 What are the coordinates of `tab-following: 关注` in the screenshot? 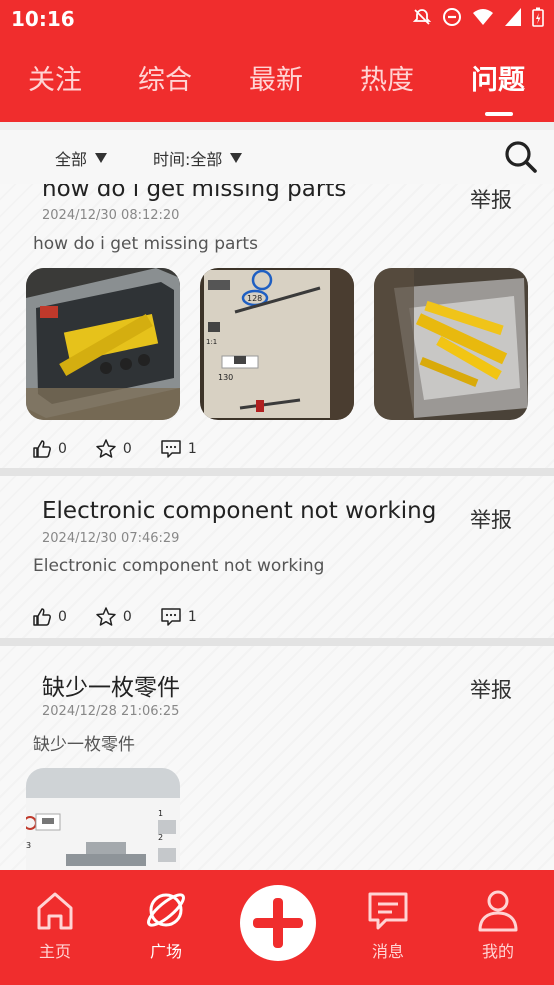 It's located at (55, 77).